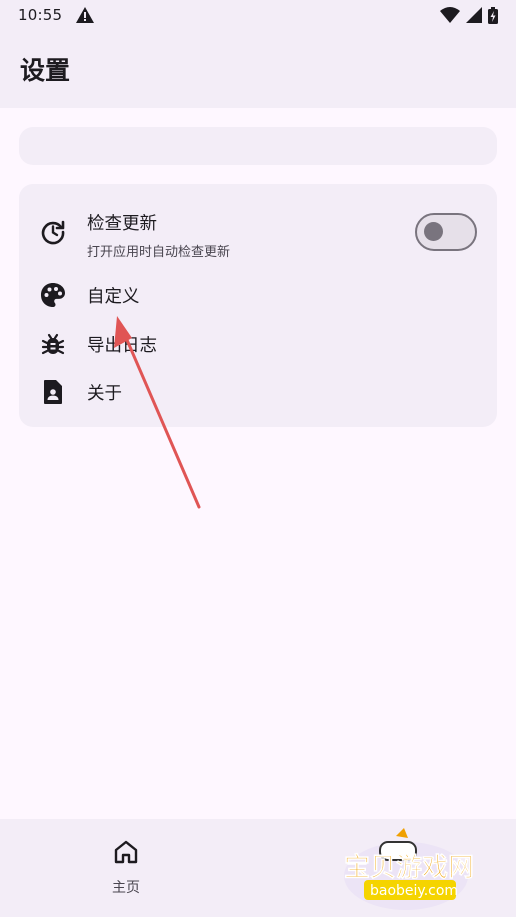 The width and height of the screenshot is (516, 917). What do you see at coordinates (126, 888) in the screenshot?
I see `nav-label-home: 主页` at bounding box center [126, 888].